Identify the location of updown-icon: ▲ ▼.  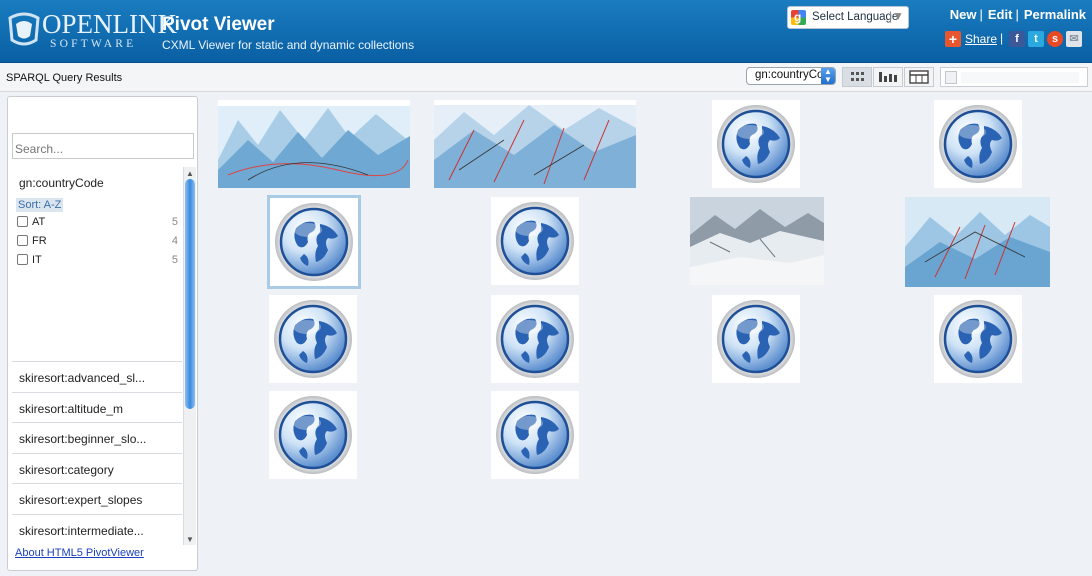
(828, 76).